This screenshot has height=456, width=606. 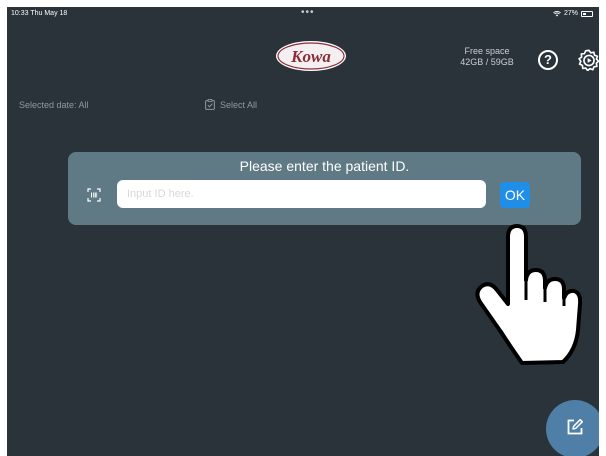 What do you see at coordinates (39, 13) in the screenshot?
I see `status-time: 10:33 Thu May 18` at bounding box center [39, 13].